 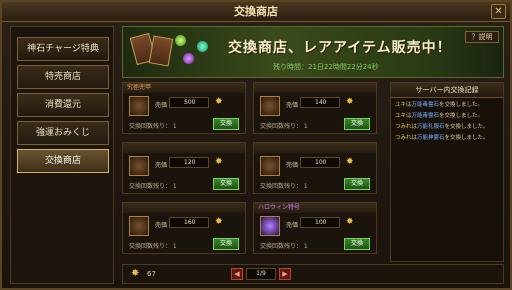 I want to click on costume-icon, so click(x=270, y=226).